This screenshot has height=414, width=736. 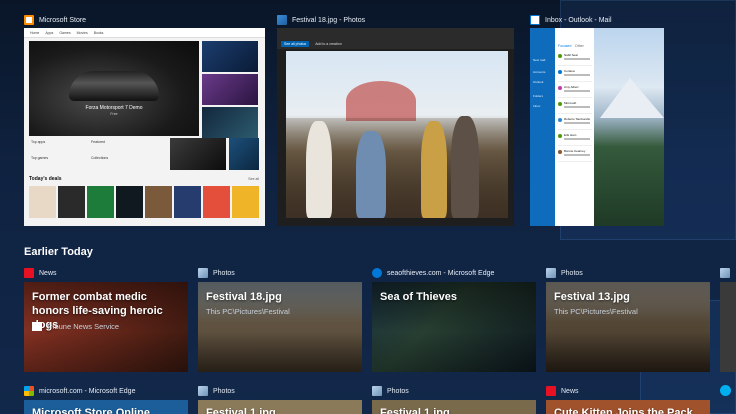 I want to click on card-title: Festival 13.jpg, so click(x=592, y=297).